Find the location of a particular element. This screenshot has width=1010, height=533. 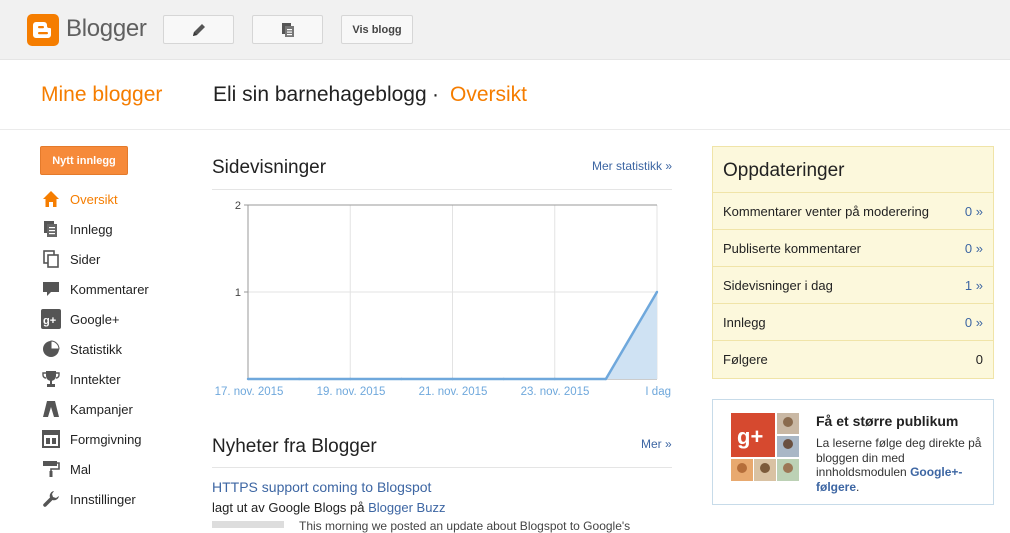

updates-row-pageviews-today: Sidevisninger i dag 1 » is located at coordinates (853, 284).